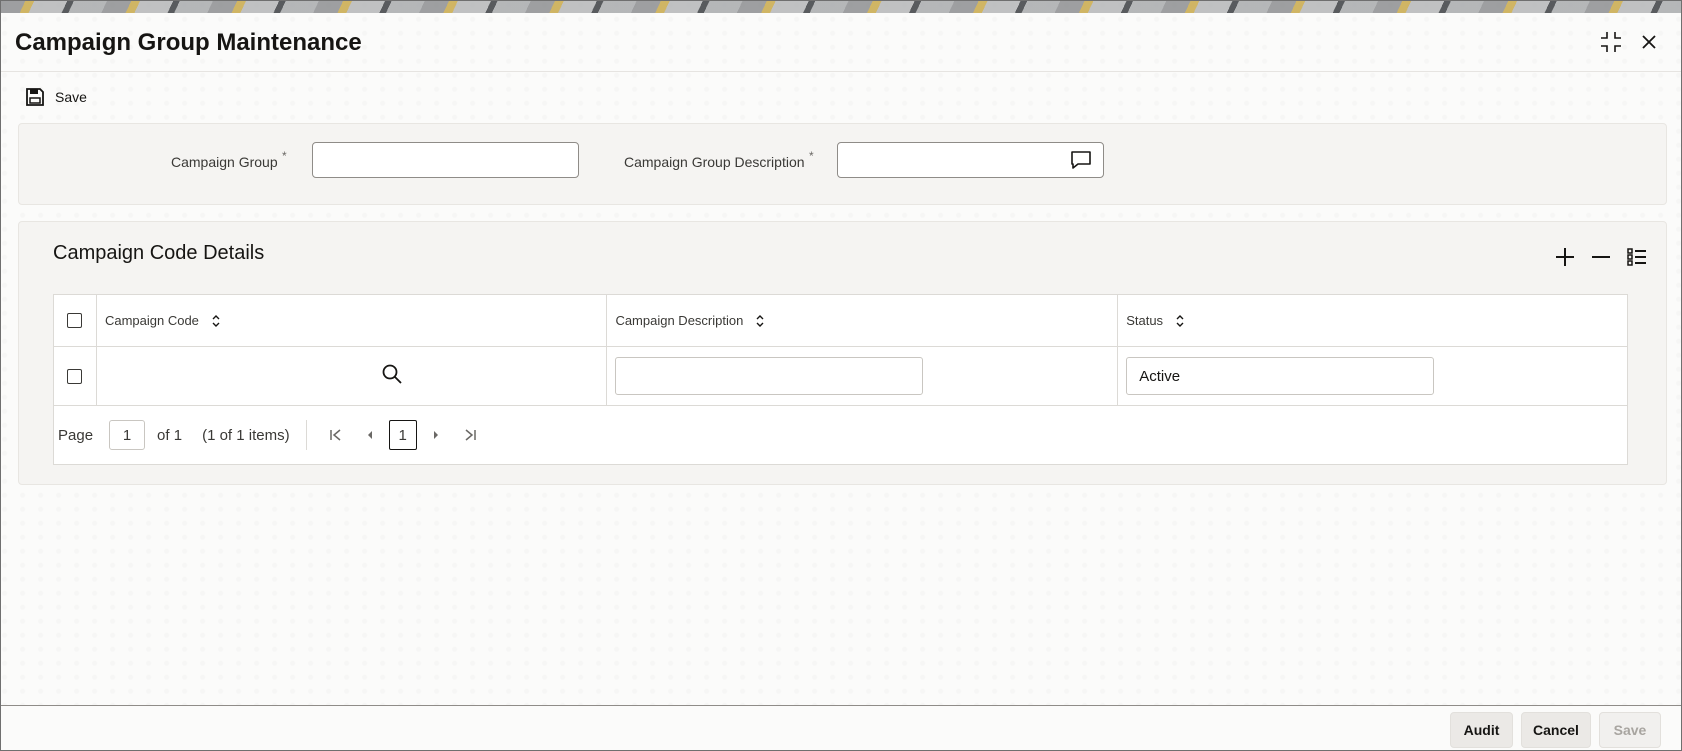  Describe the element at coordinates (445, 160) in the screenshot. I see `campaign-group-input` at that location.